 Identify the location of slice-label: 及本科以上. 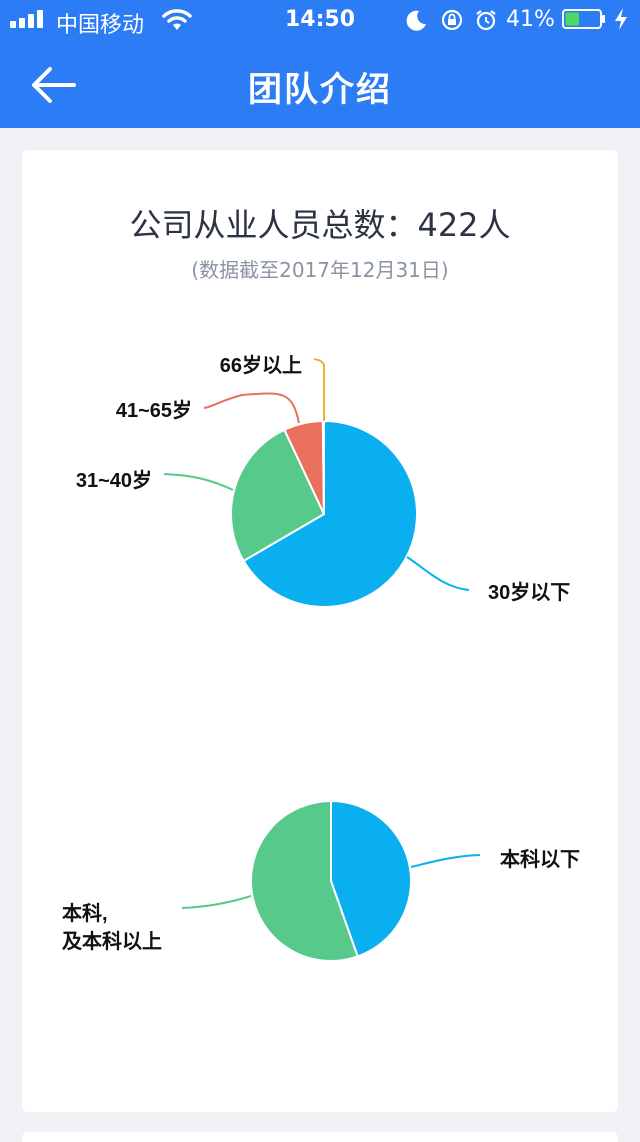
(112, 941).